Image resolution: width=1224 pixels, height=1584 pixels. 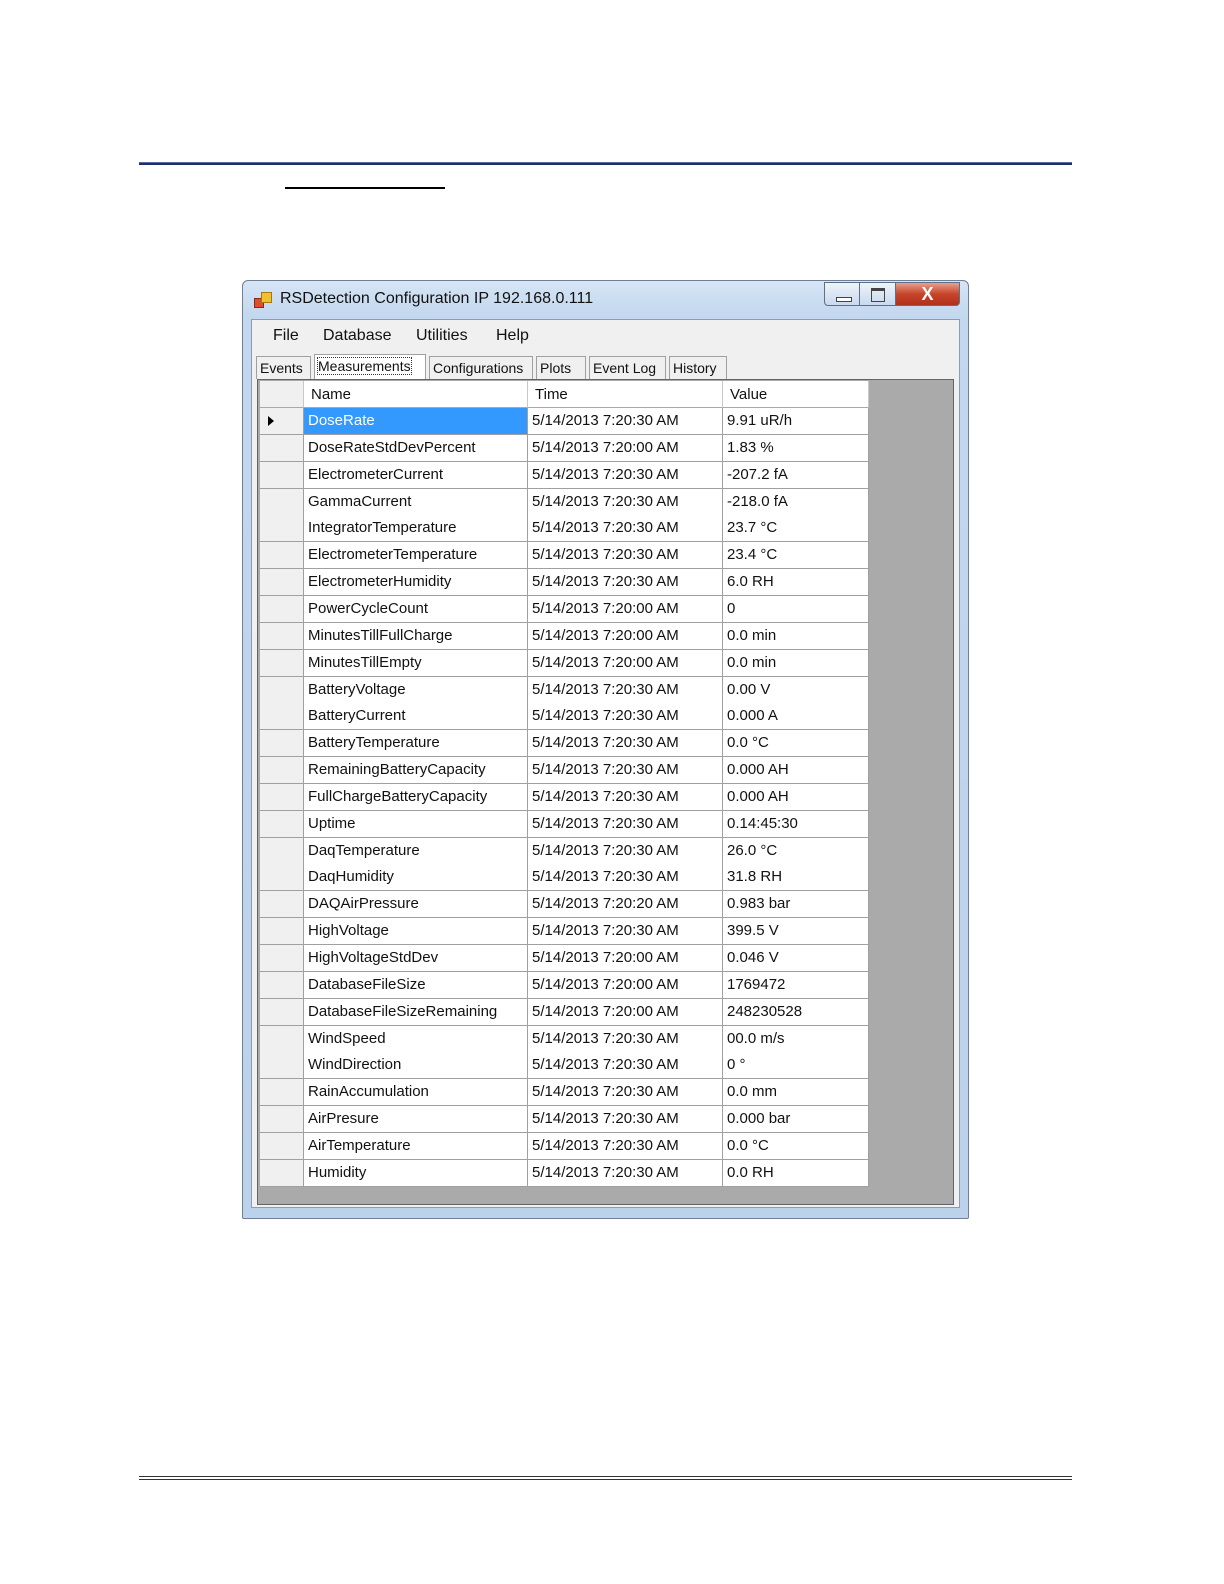 I want to click on cell-name: RainAccumulation, so click(x=416, y=1093).